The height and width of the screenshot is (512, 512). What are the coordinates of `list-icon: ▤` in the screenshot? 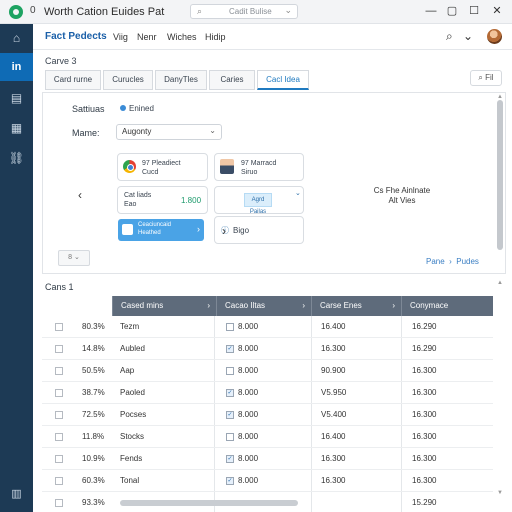 It's located at (16, 98).